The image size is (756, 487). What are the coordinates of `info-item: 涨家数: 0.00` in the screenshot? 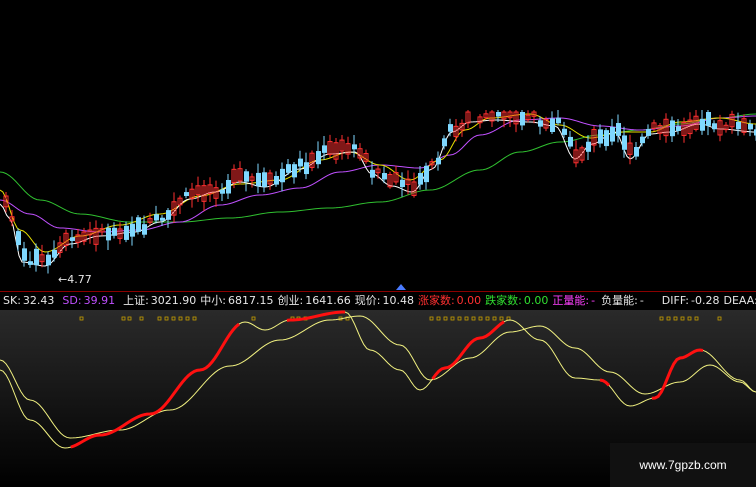 It's located at (449, 300).